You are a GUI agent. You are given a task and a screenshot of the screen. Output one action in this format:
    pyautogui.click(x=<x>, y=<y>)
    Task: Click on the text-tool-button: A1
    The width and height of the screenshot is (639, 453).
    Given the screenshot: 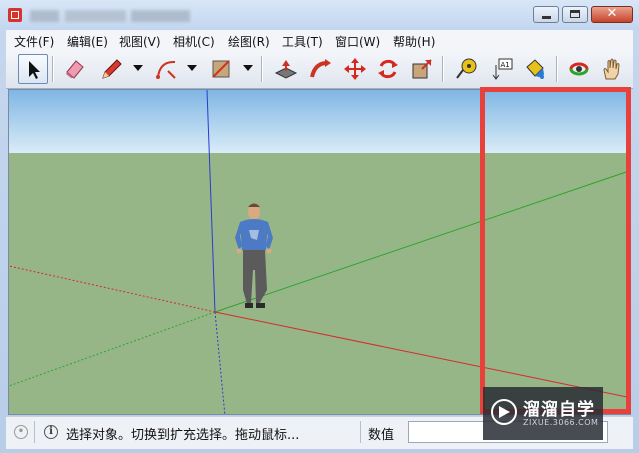 What is the action you would take?
    pyautogui.click(x=502, y=69)
    